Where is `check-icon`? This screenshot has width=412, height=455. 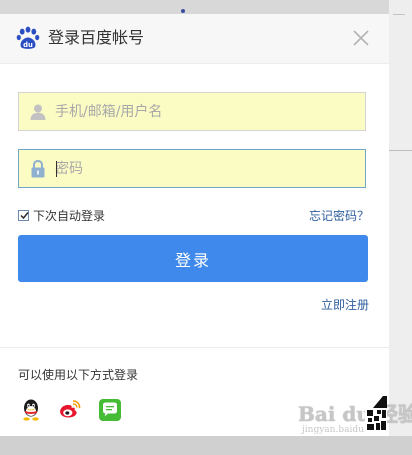 check-icon is located at coordinates (24, 215).